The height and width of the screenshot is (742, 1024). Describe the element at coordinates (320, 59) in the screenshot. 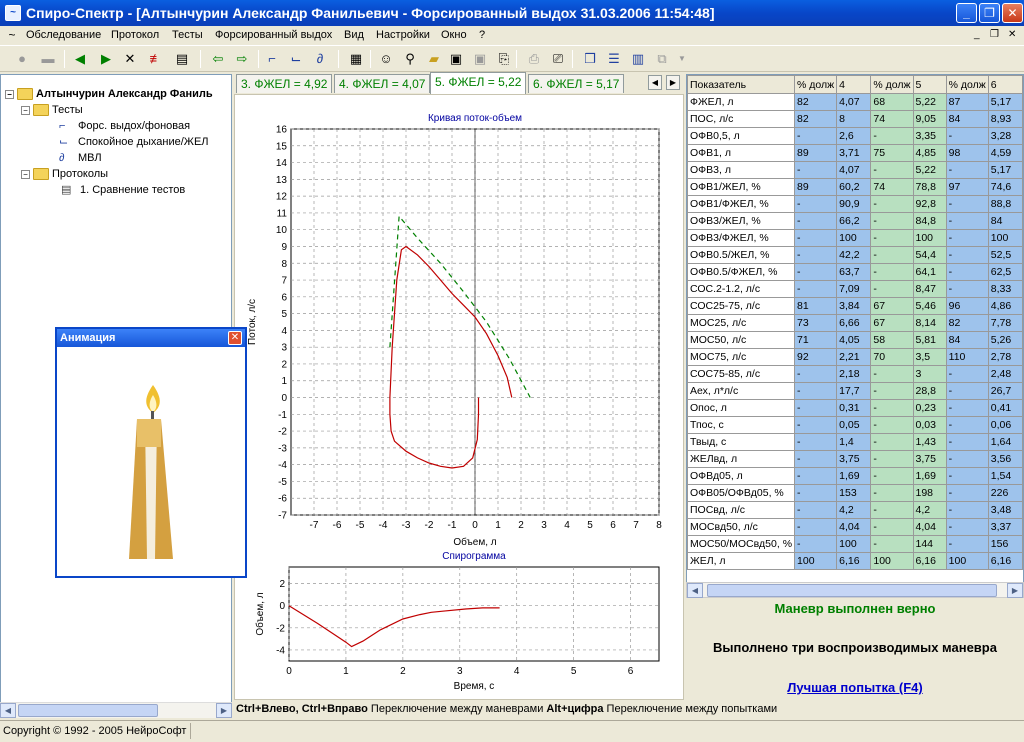

I see `mvv-icon: ∂` at that location.